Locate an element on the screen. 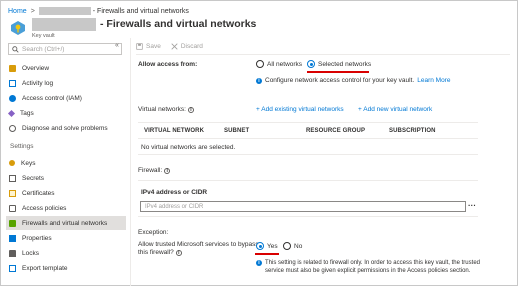 Image resolution: width=518 pixels, height=286 pixels. sidebar-item-access-policies: Access policies is located at coordinates (66, 208).